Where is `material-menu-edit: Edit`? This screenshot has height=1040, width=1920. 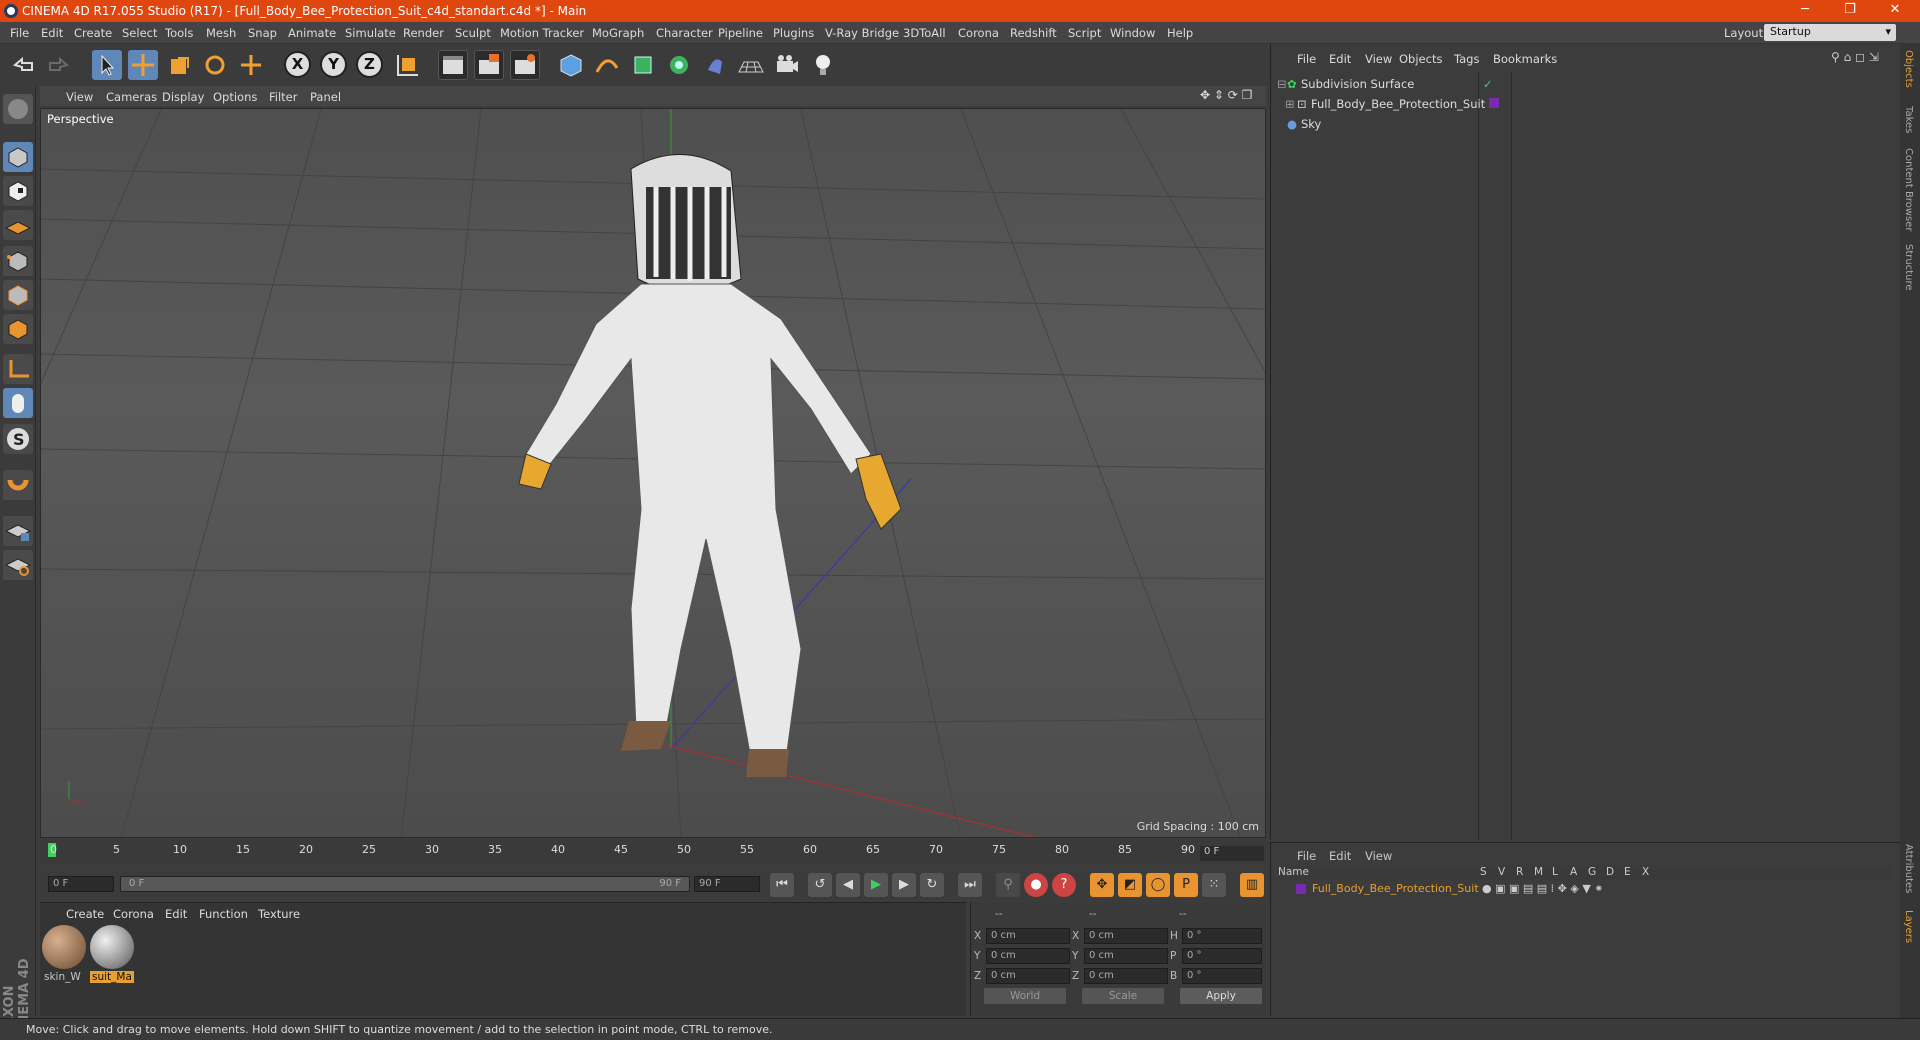 material-menu-edit: Edit is located at coordinates (176, 914).